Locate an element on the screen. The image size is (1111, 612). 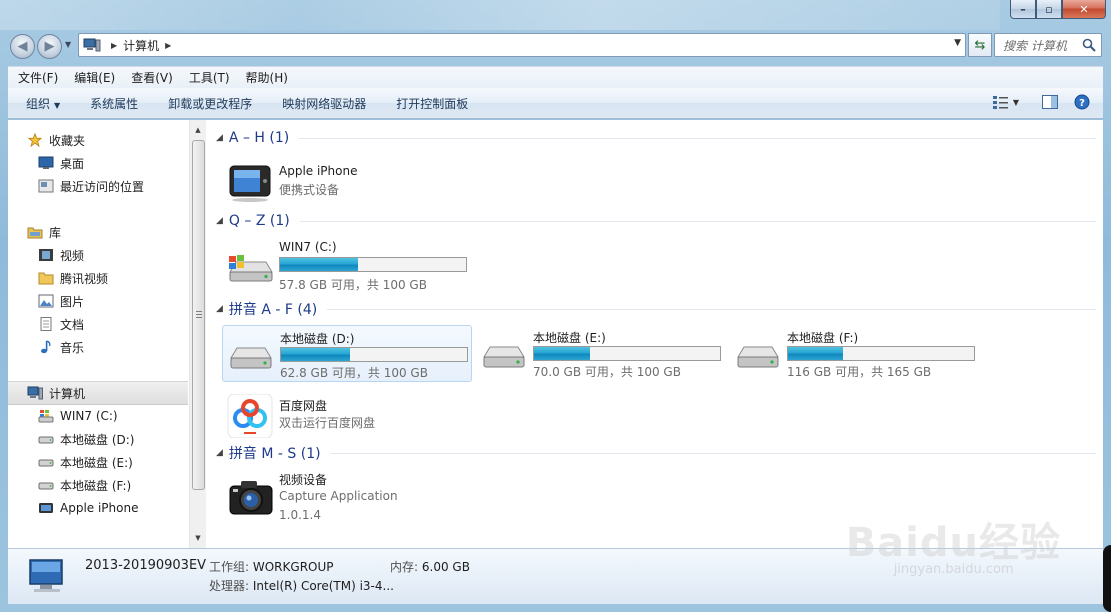
workgroup-field: 工作组: WORKGROUP is located at coordinates (271, 566).